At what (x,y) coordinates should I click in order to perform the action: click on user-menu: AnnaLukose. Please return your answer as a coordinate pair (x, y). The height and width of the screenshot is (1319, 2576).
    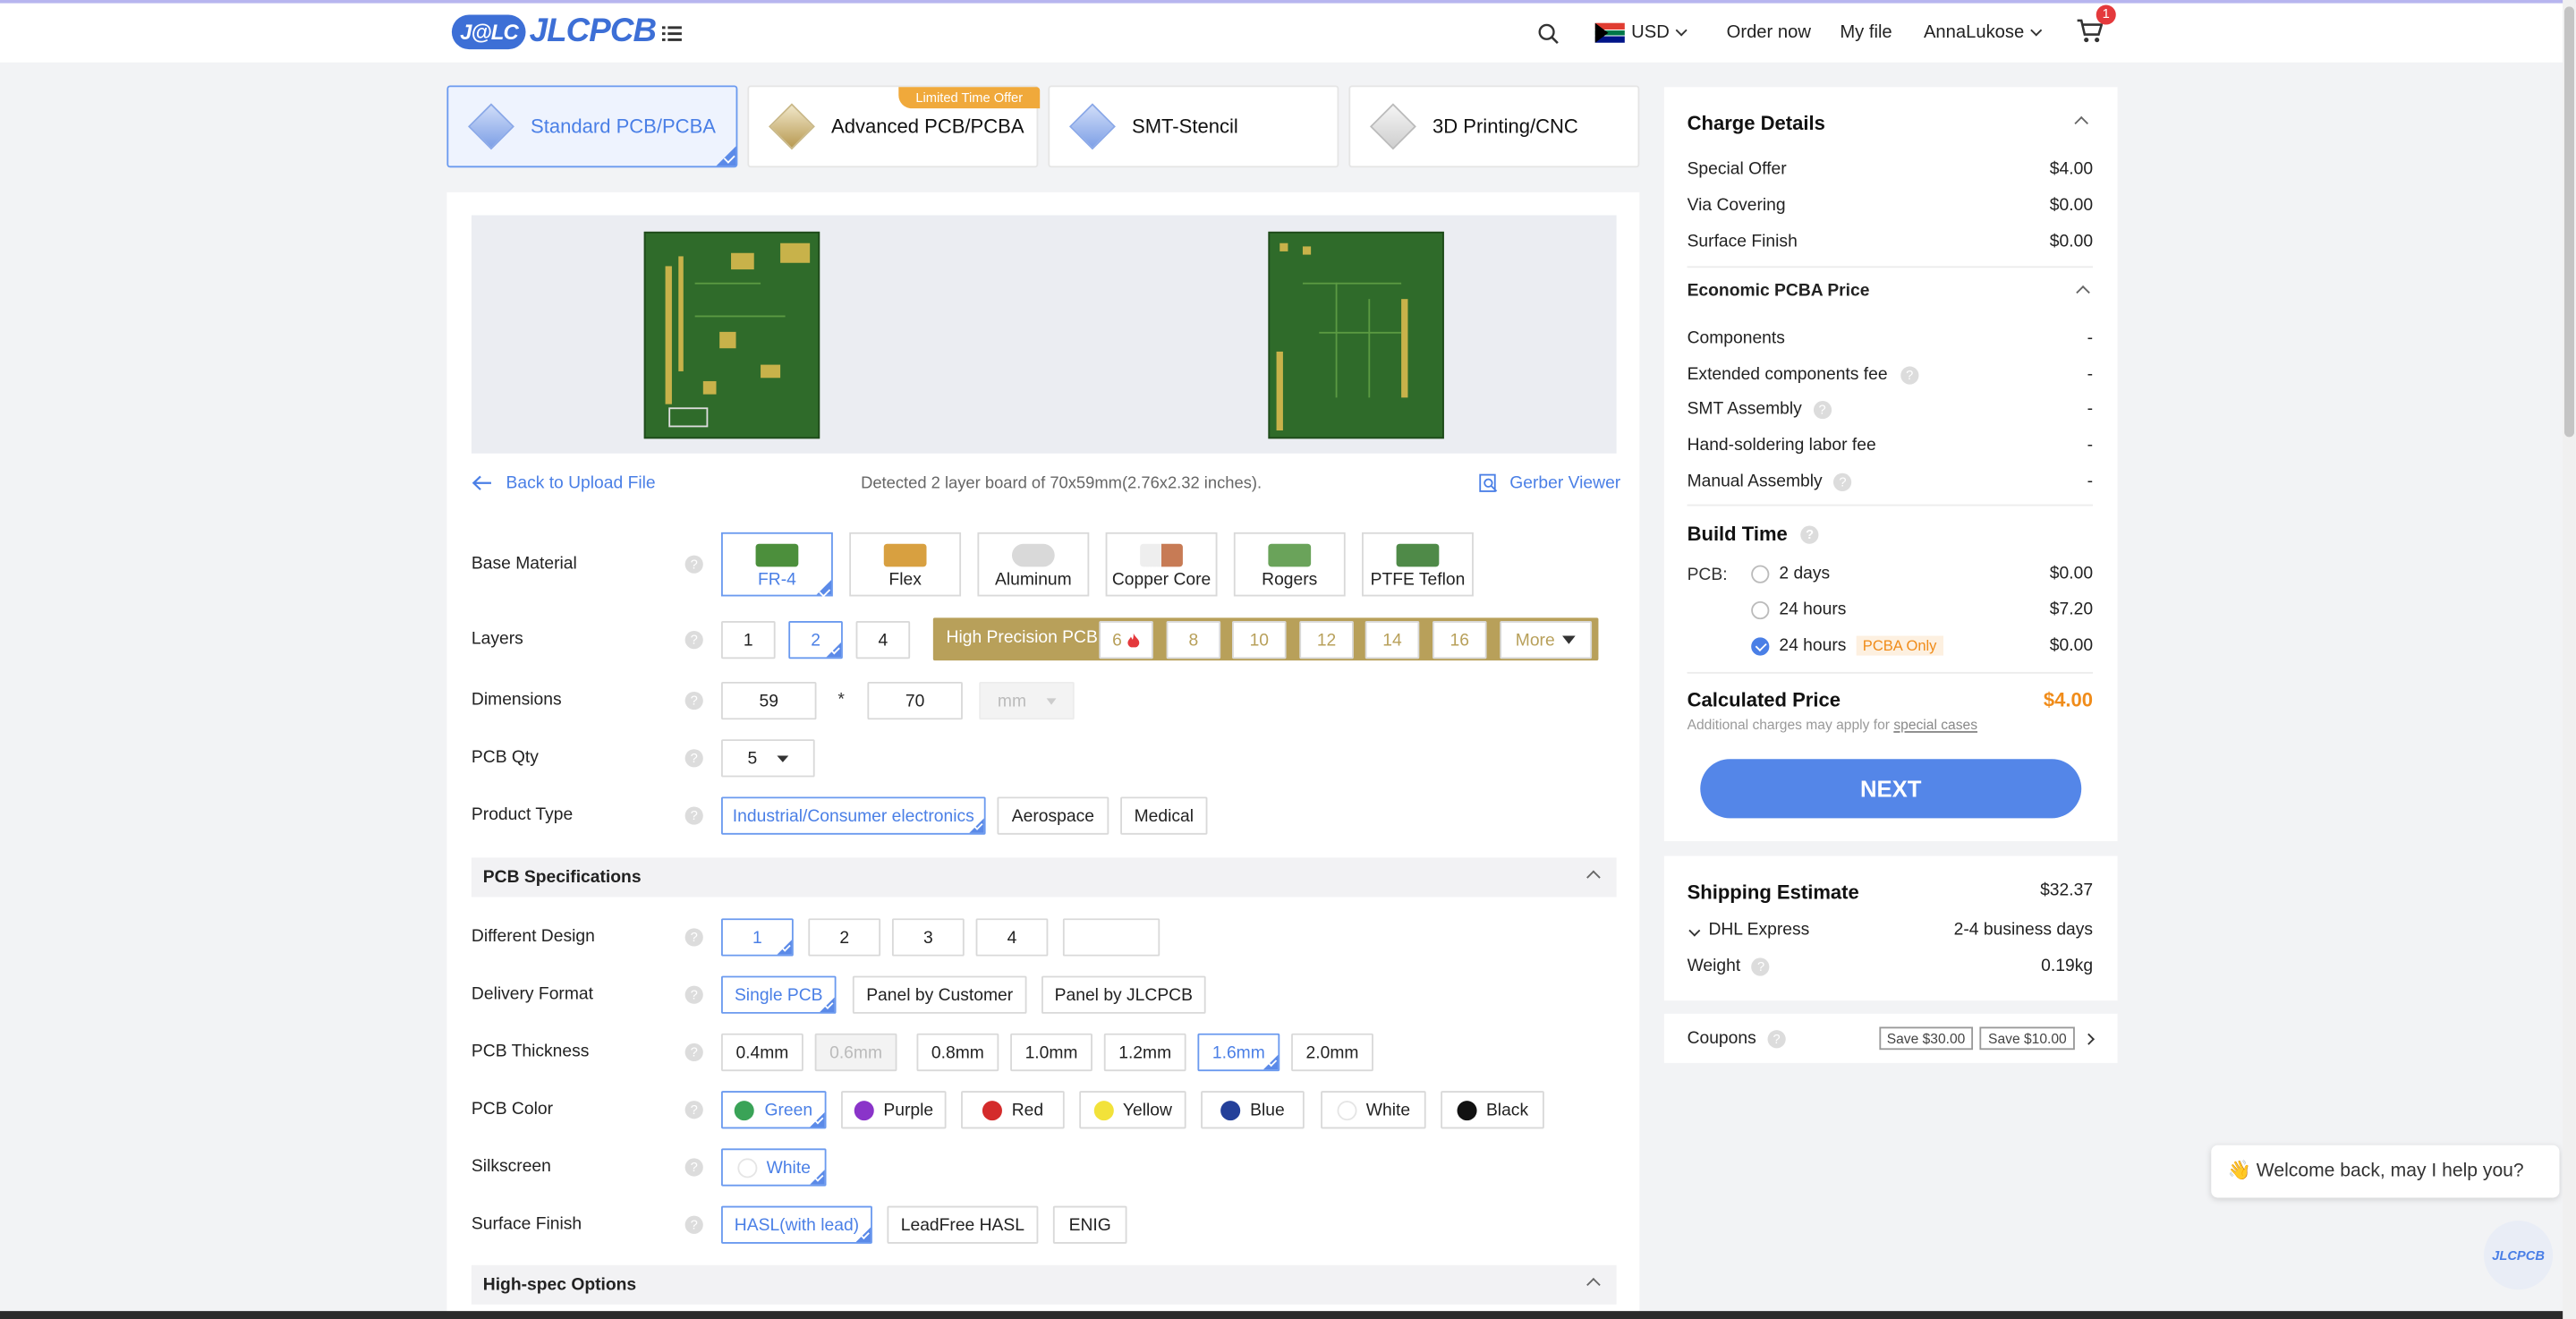
    Looking at the image, I should click on (1983, 33).